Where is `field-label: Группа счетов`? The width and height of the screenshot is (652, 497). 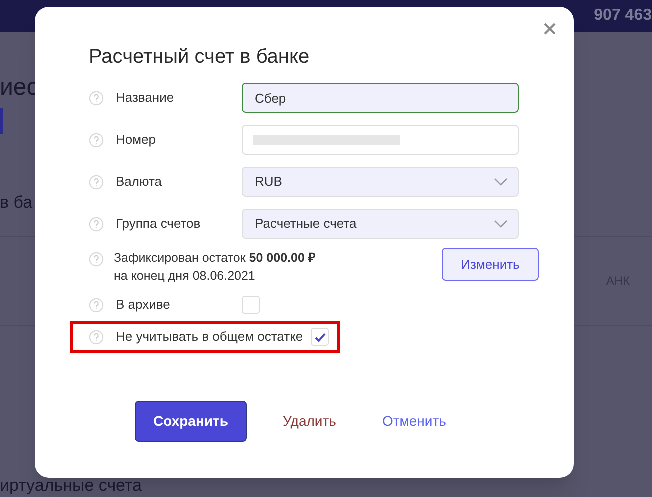 field-label: Группа счетов is located at coordinates (159, 224).